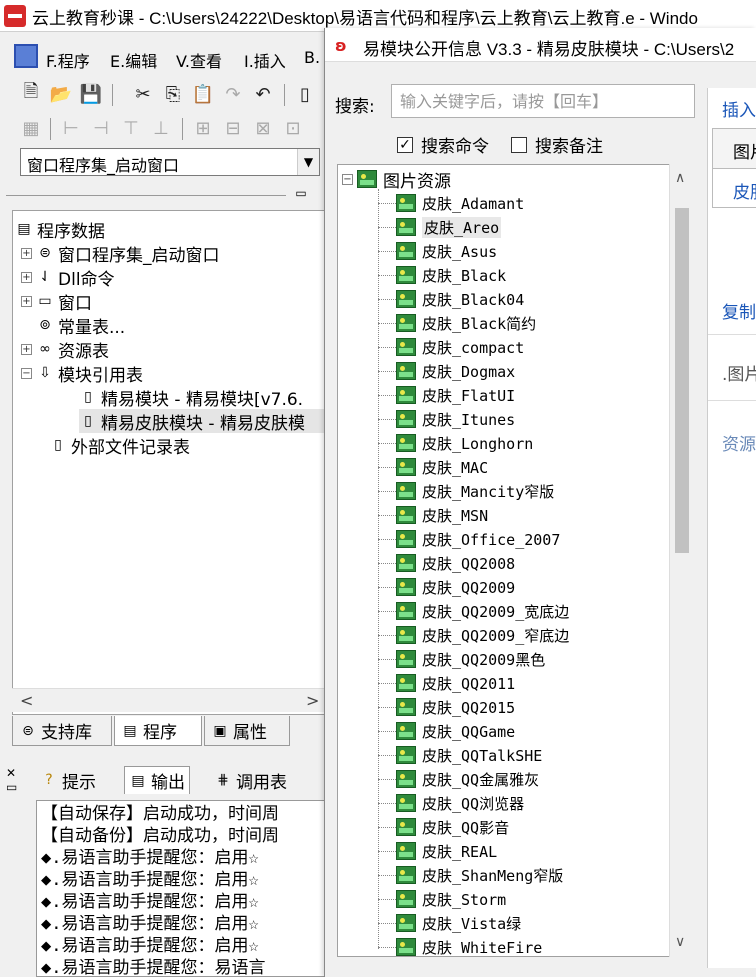 This screenshot has width=756, height=977. What do you see at coordinates (437, 323) in the screenshot?
I see `skin-list-item: 皮肤_Black简约` at bounding box center [437, 323].